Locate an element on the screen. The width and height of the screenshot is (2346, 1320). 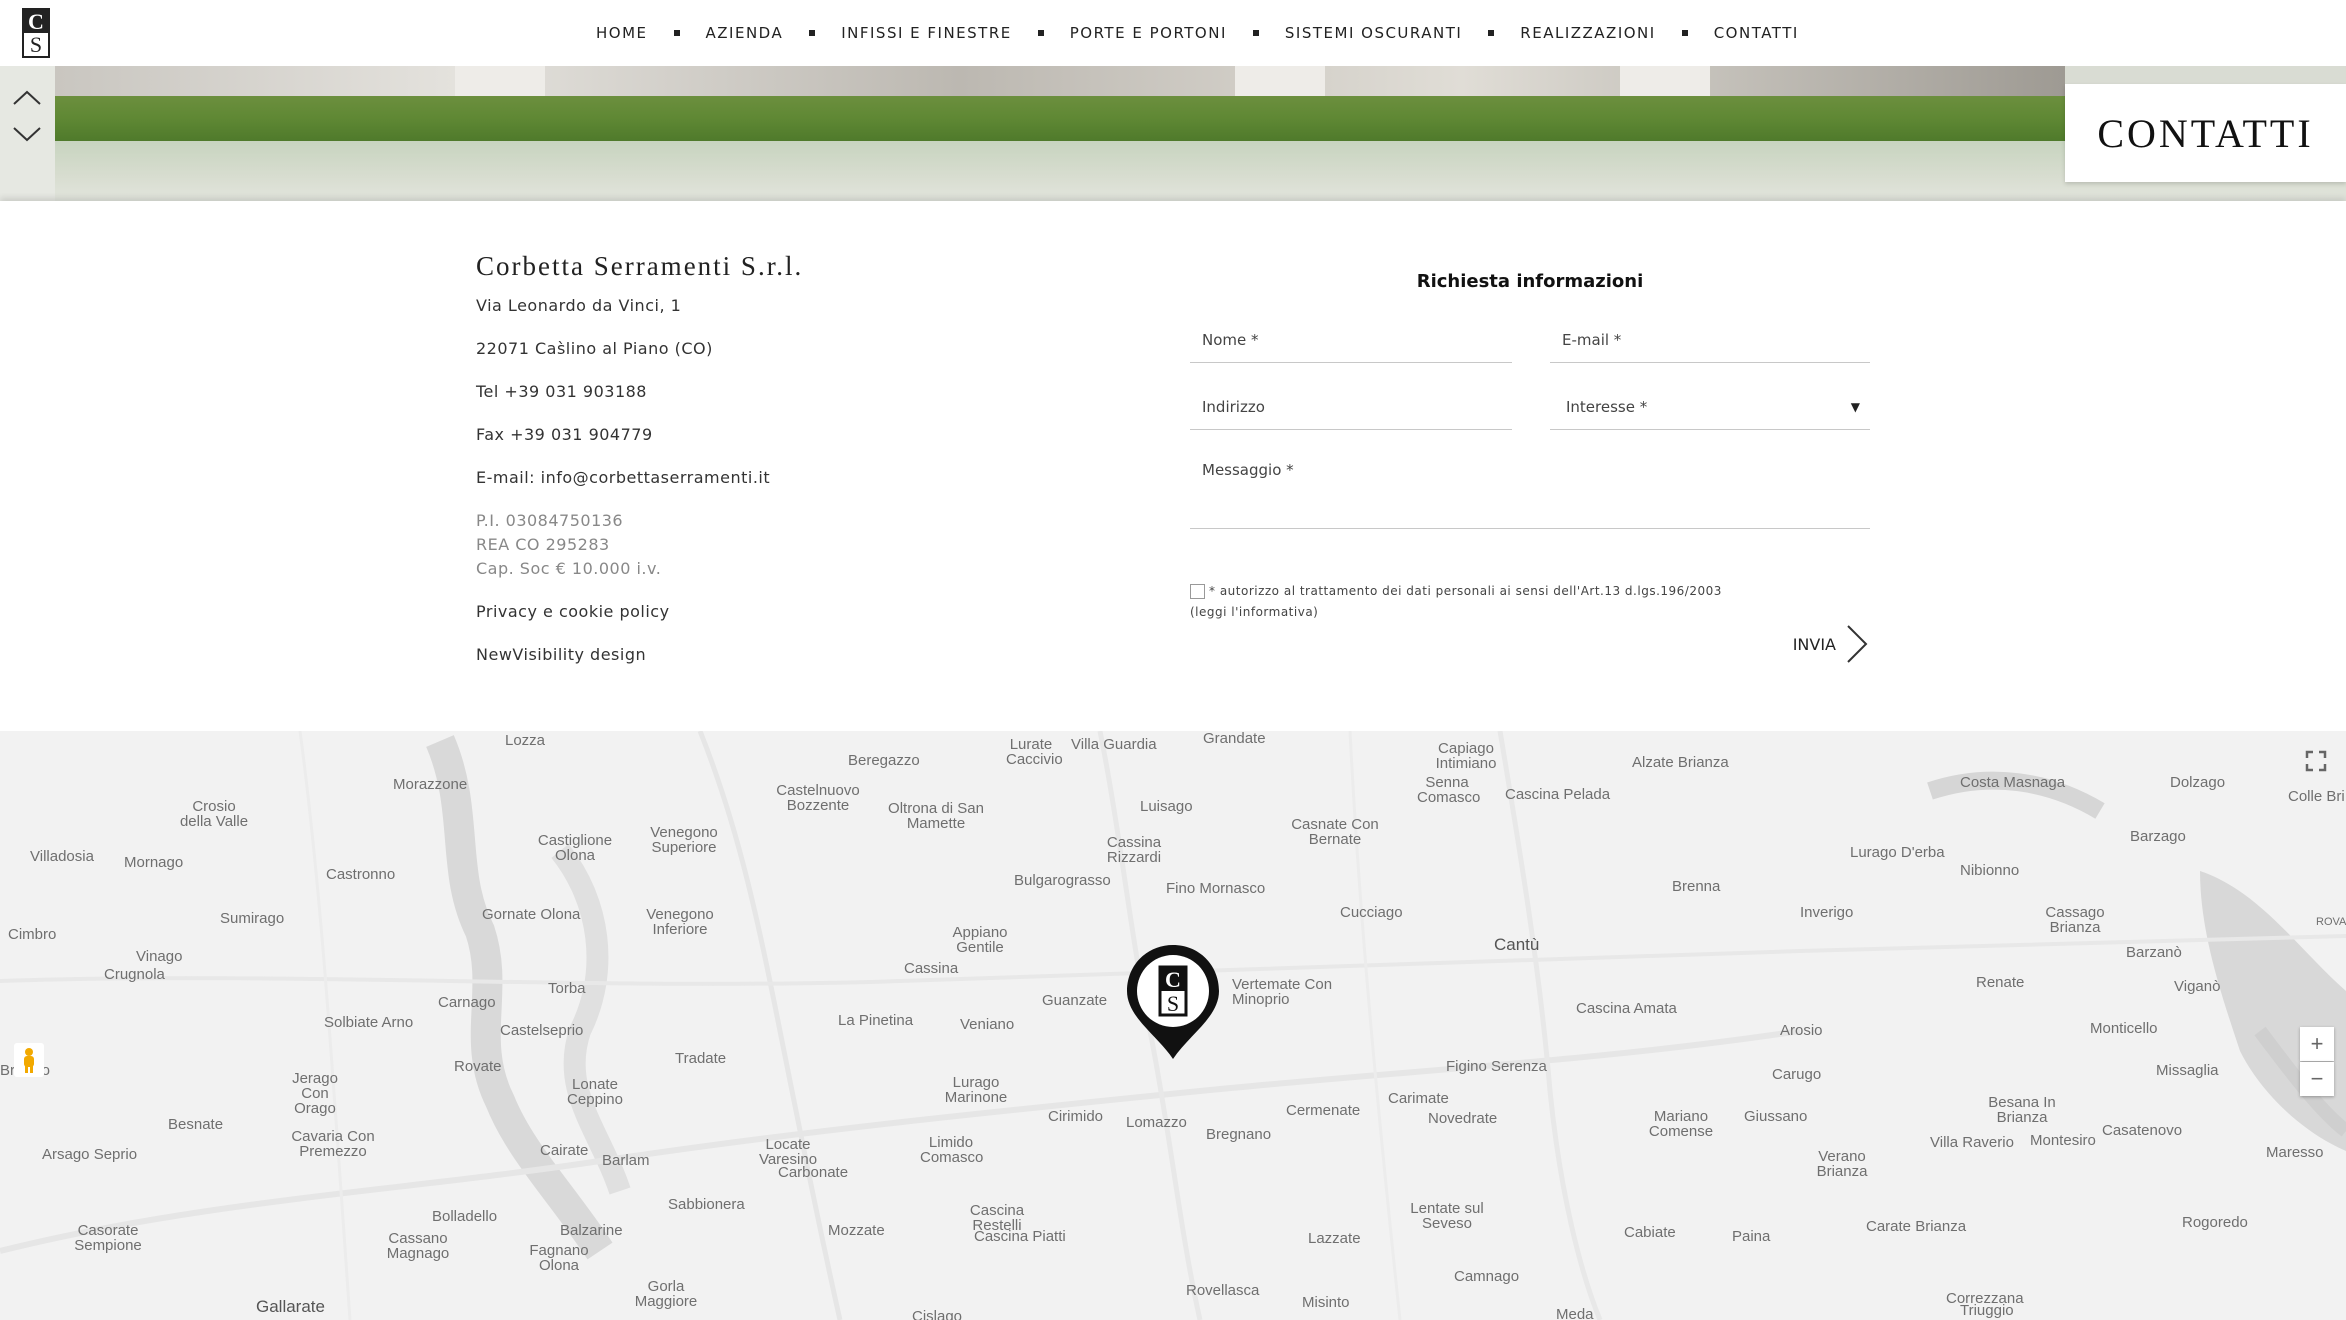
company-email-line: E-mail: info@corbettaserramenti.it is located at coordinates (756, 487).